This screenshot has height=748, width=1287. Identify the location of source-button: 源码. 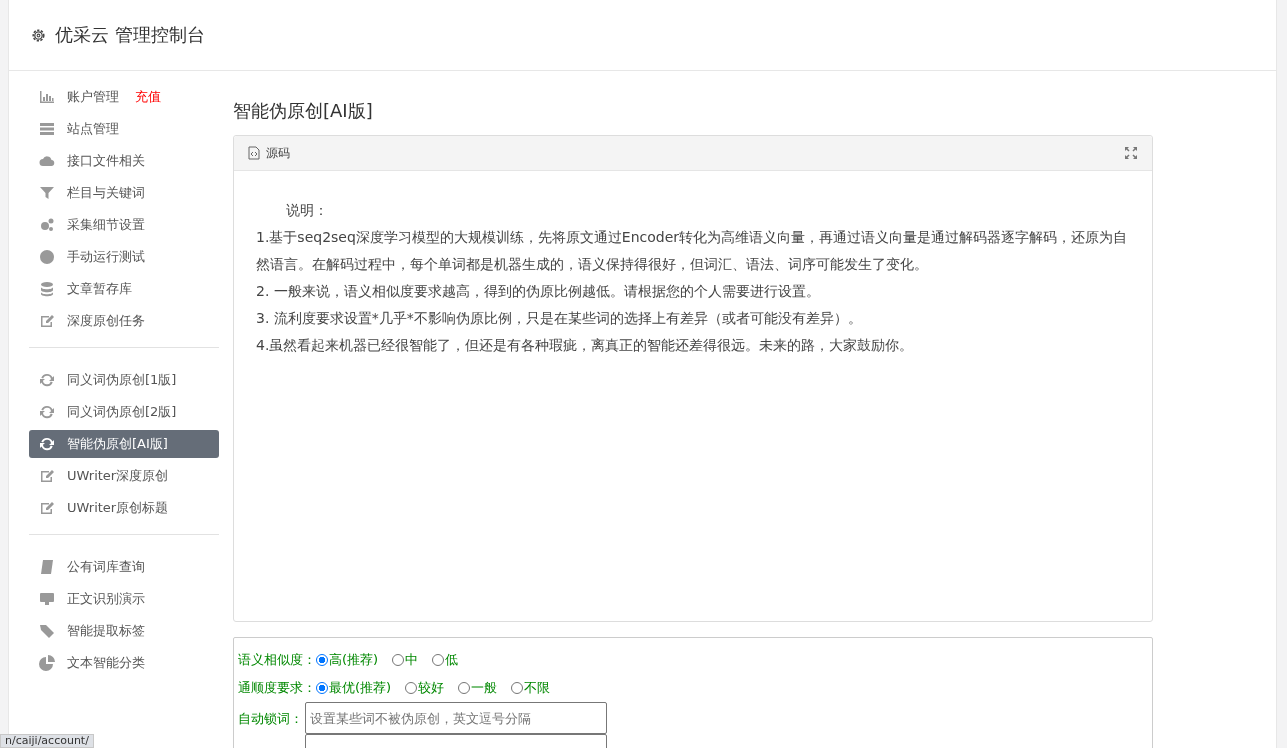
(269, 153).